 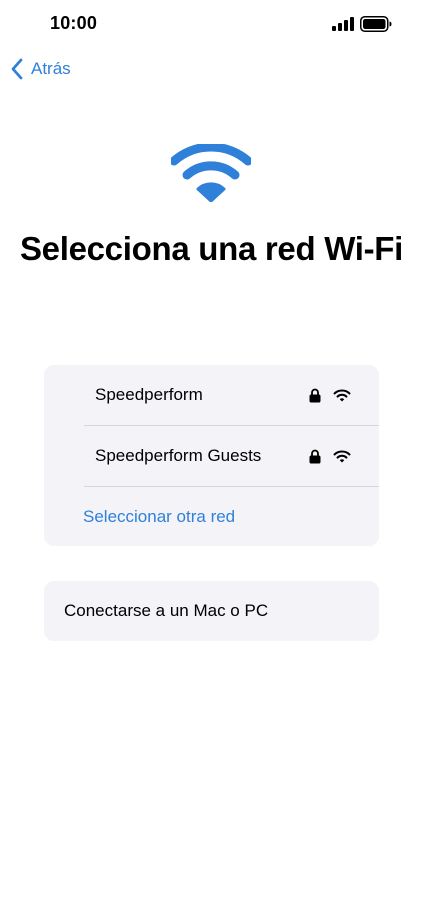 I want to click on battery-icon, so click(x=376, y=24).